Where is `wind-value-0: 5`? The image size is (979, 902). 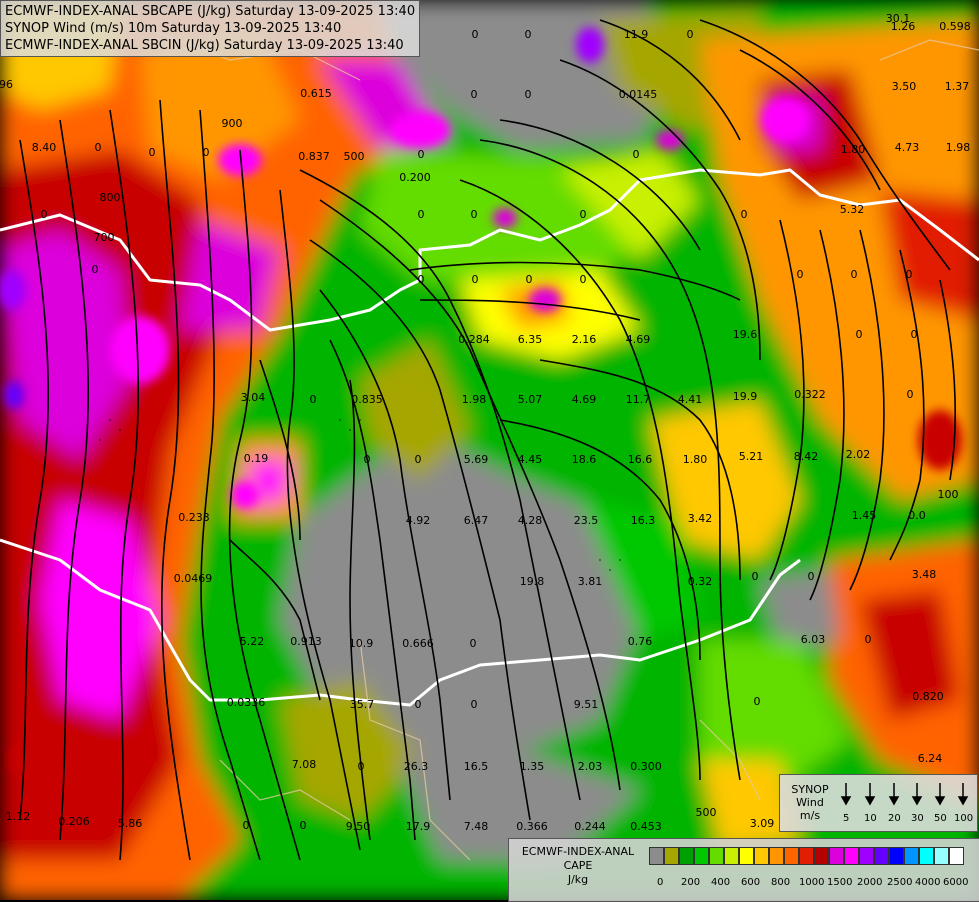 wind-value-0: 5 is located at coordinates (846, 818).